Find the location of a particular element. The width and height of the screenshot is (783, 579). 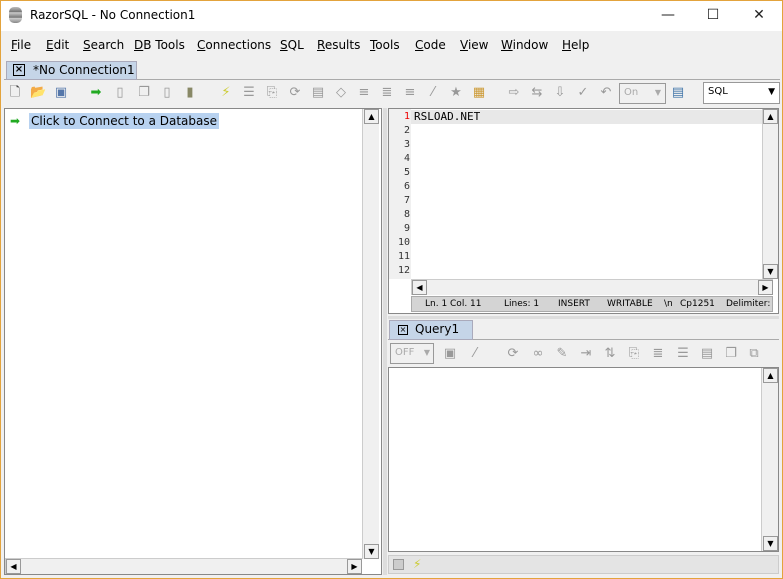

save-results-icon: ▣ is located at coordinates (450, 354).